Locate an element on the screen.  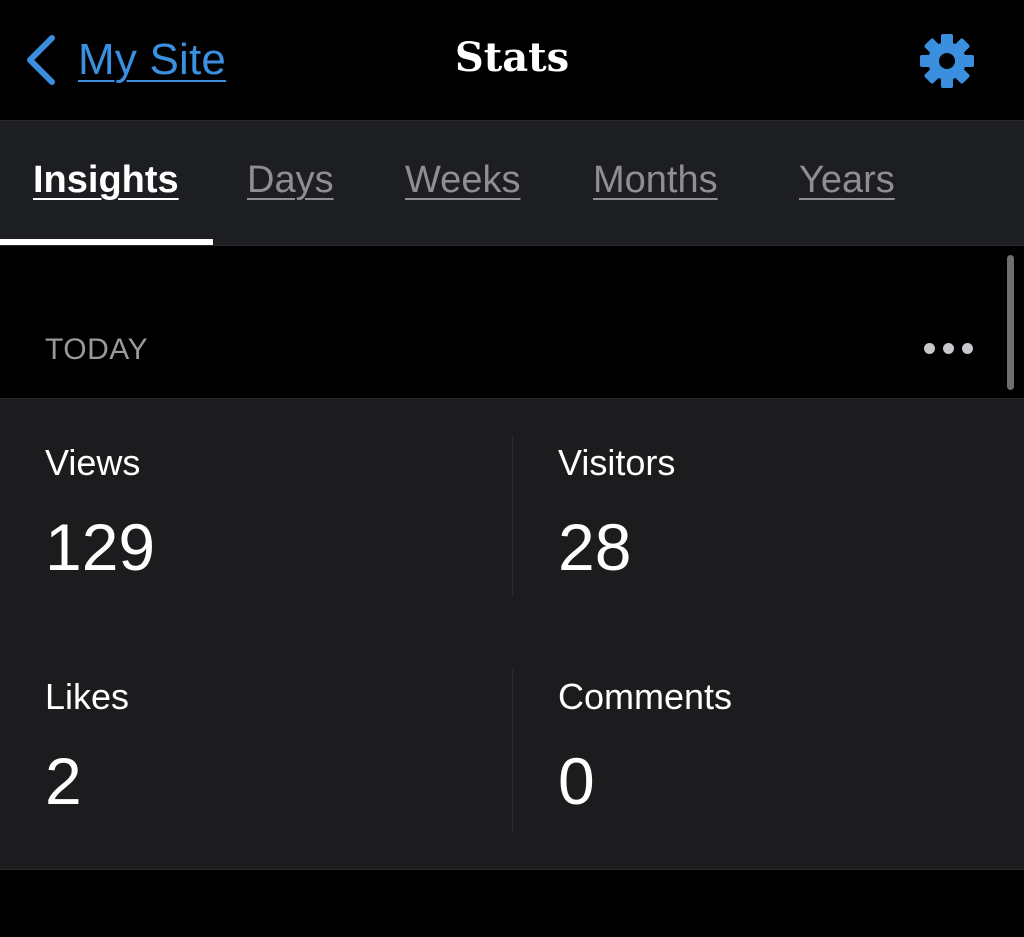
visitors-stat: Visitors 28 is located at coordinates (788, 513).